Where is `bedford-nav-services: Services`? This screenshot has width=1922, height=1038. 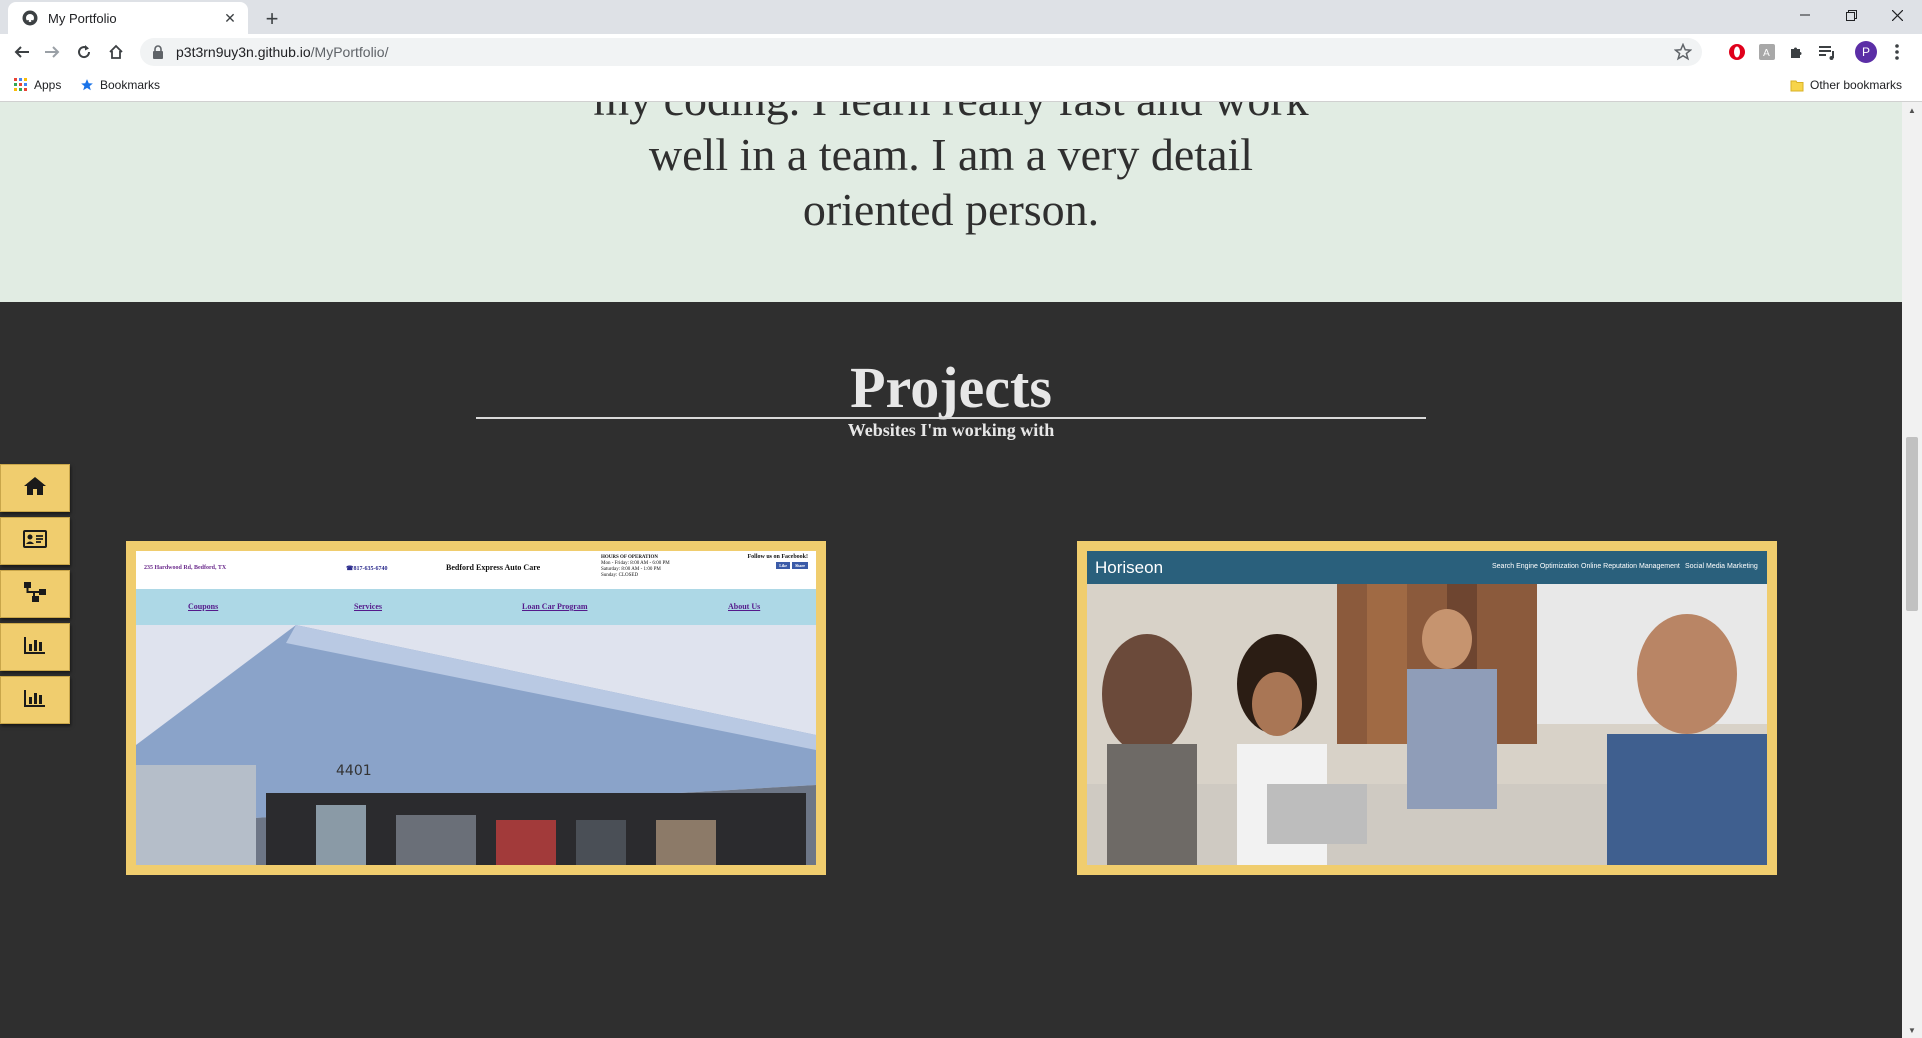
bedford-nav-services: Services is located at coordinates (368, 606).